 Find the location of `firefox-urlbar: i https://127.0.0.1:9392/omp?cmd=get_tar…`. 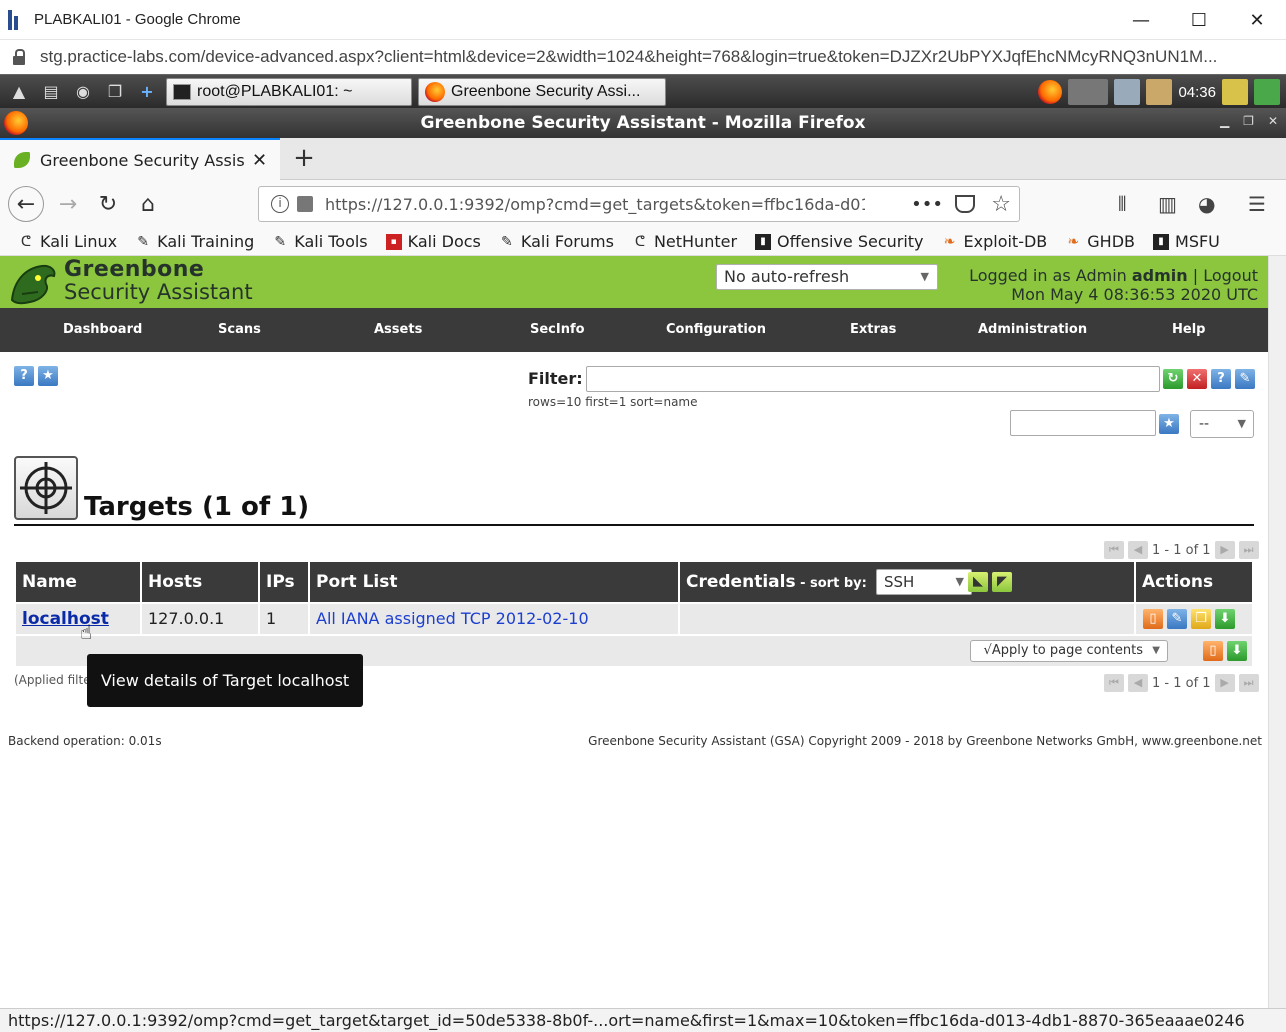

firefox-urlbar: i https://127.0.0.1:9392/omp?cmd=get_tar… is located at coordinates (639, 204).